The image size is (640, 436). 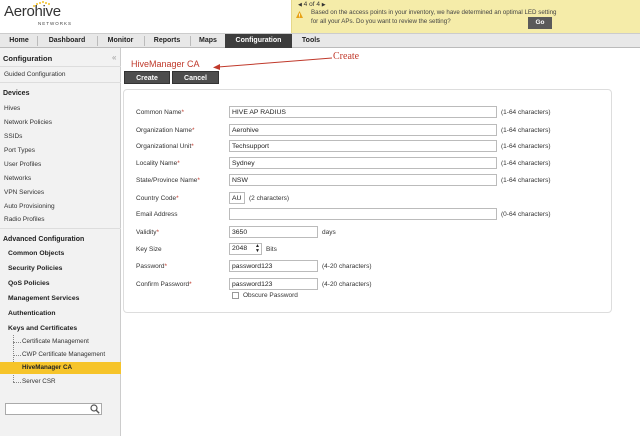 I want to click on email-hint: (0-64 characters), so click(x=526, y=214).